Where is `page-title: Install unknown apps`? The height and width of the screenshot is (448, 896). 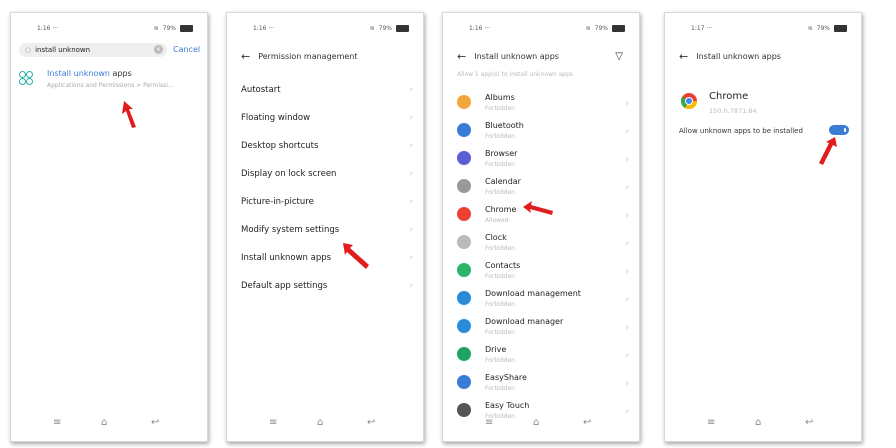 page-title: Install unknown apps is located at coordinates (738, 56).